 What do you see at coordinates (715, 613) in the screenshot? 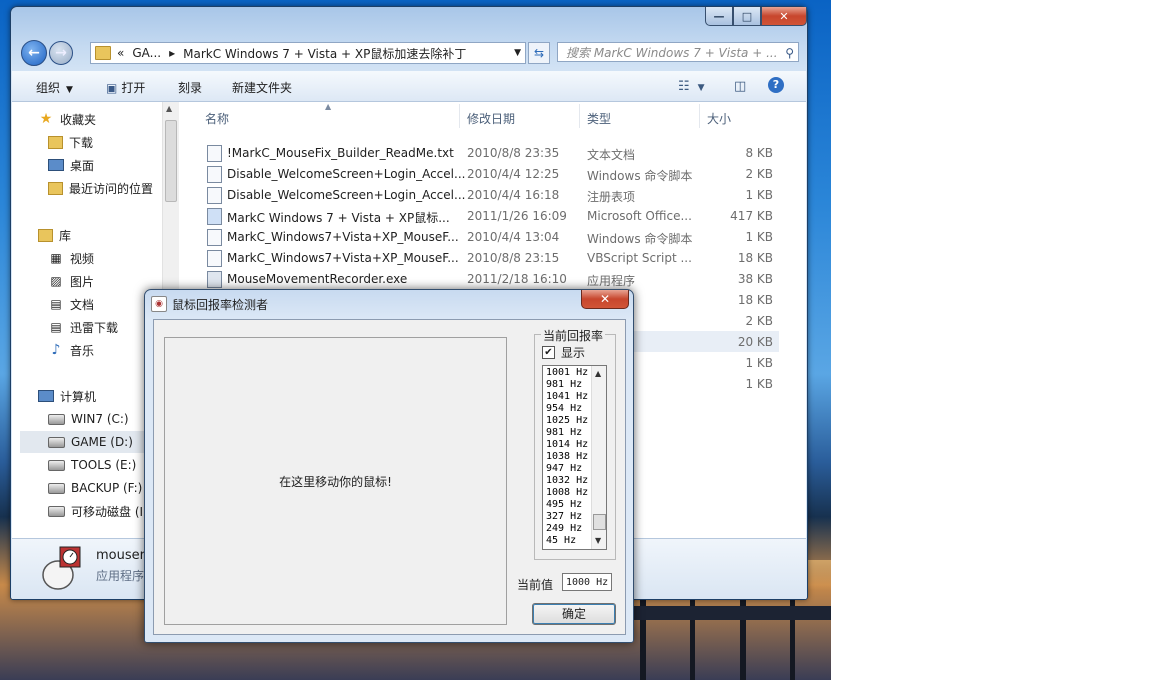
I see `pier-deck` at bounding box center [715, 613].